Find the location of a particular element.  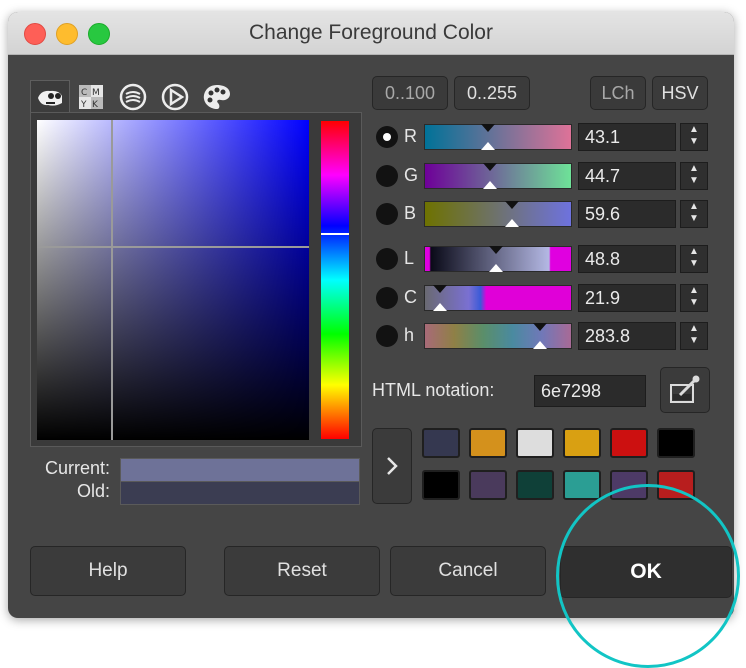

slider-h is located at coordinates (498, 336).